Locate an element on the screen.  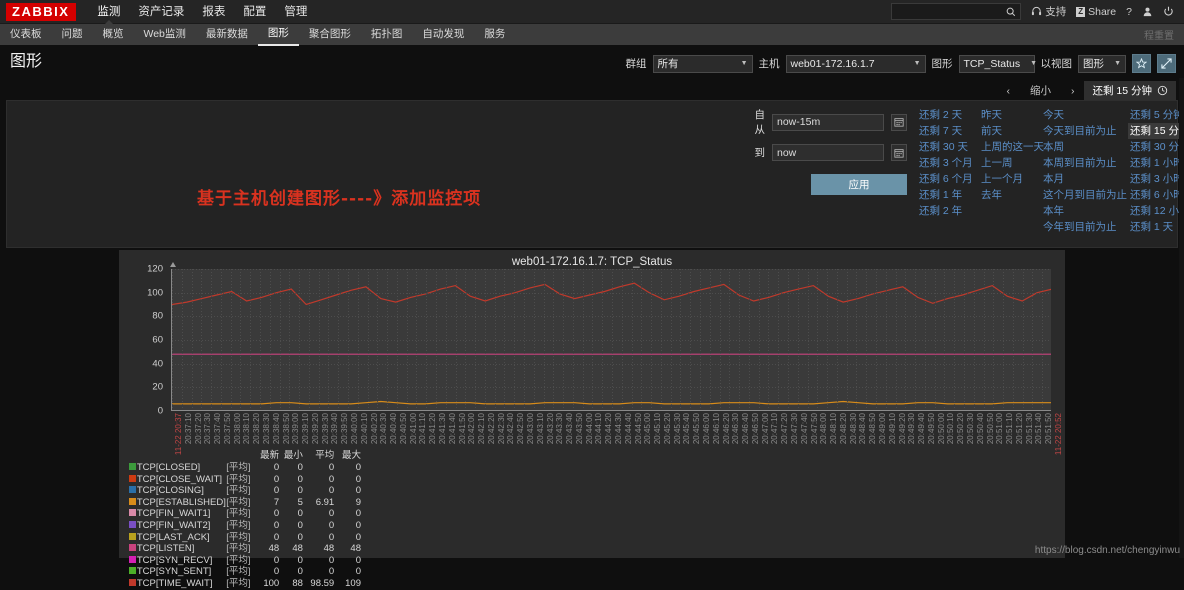
zoom-out-button: 缩小 is located at coordinates (1040, 91).